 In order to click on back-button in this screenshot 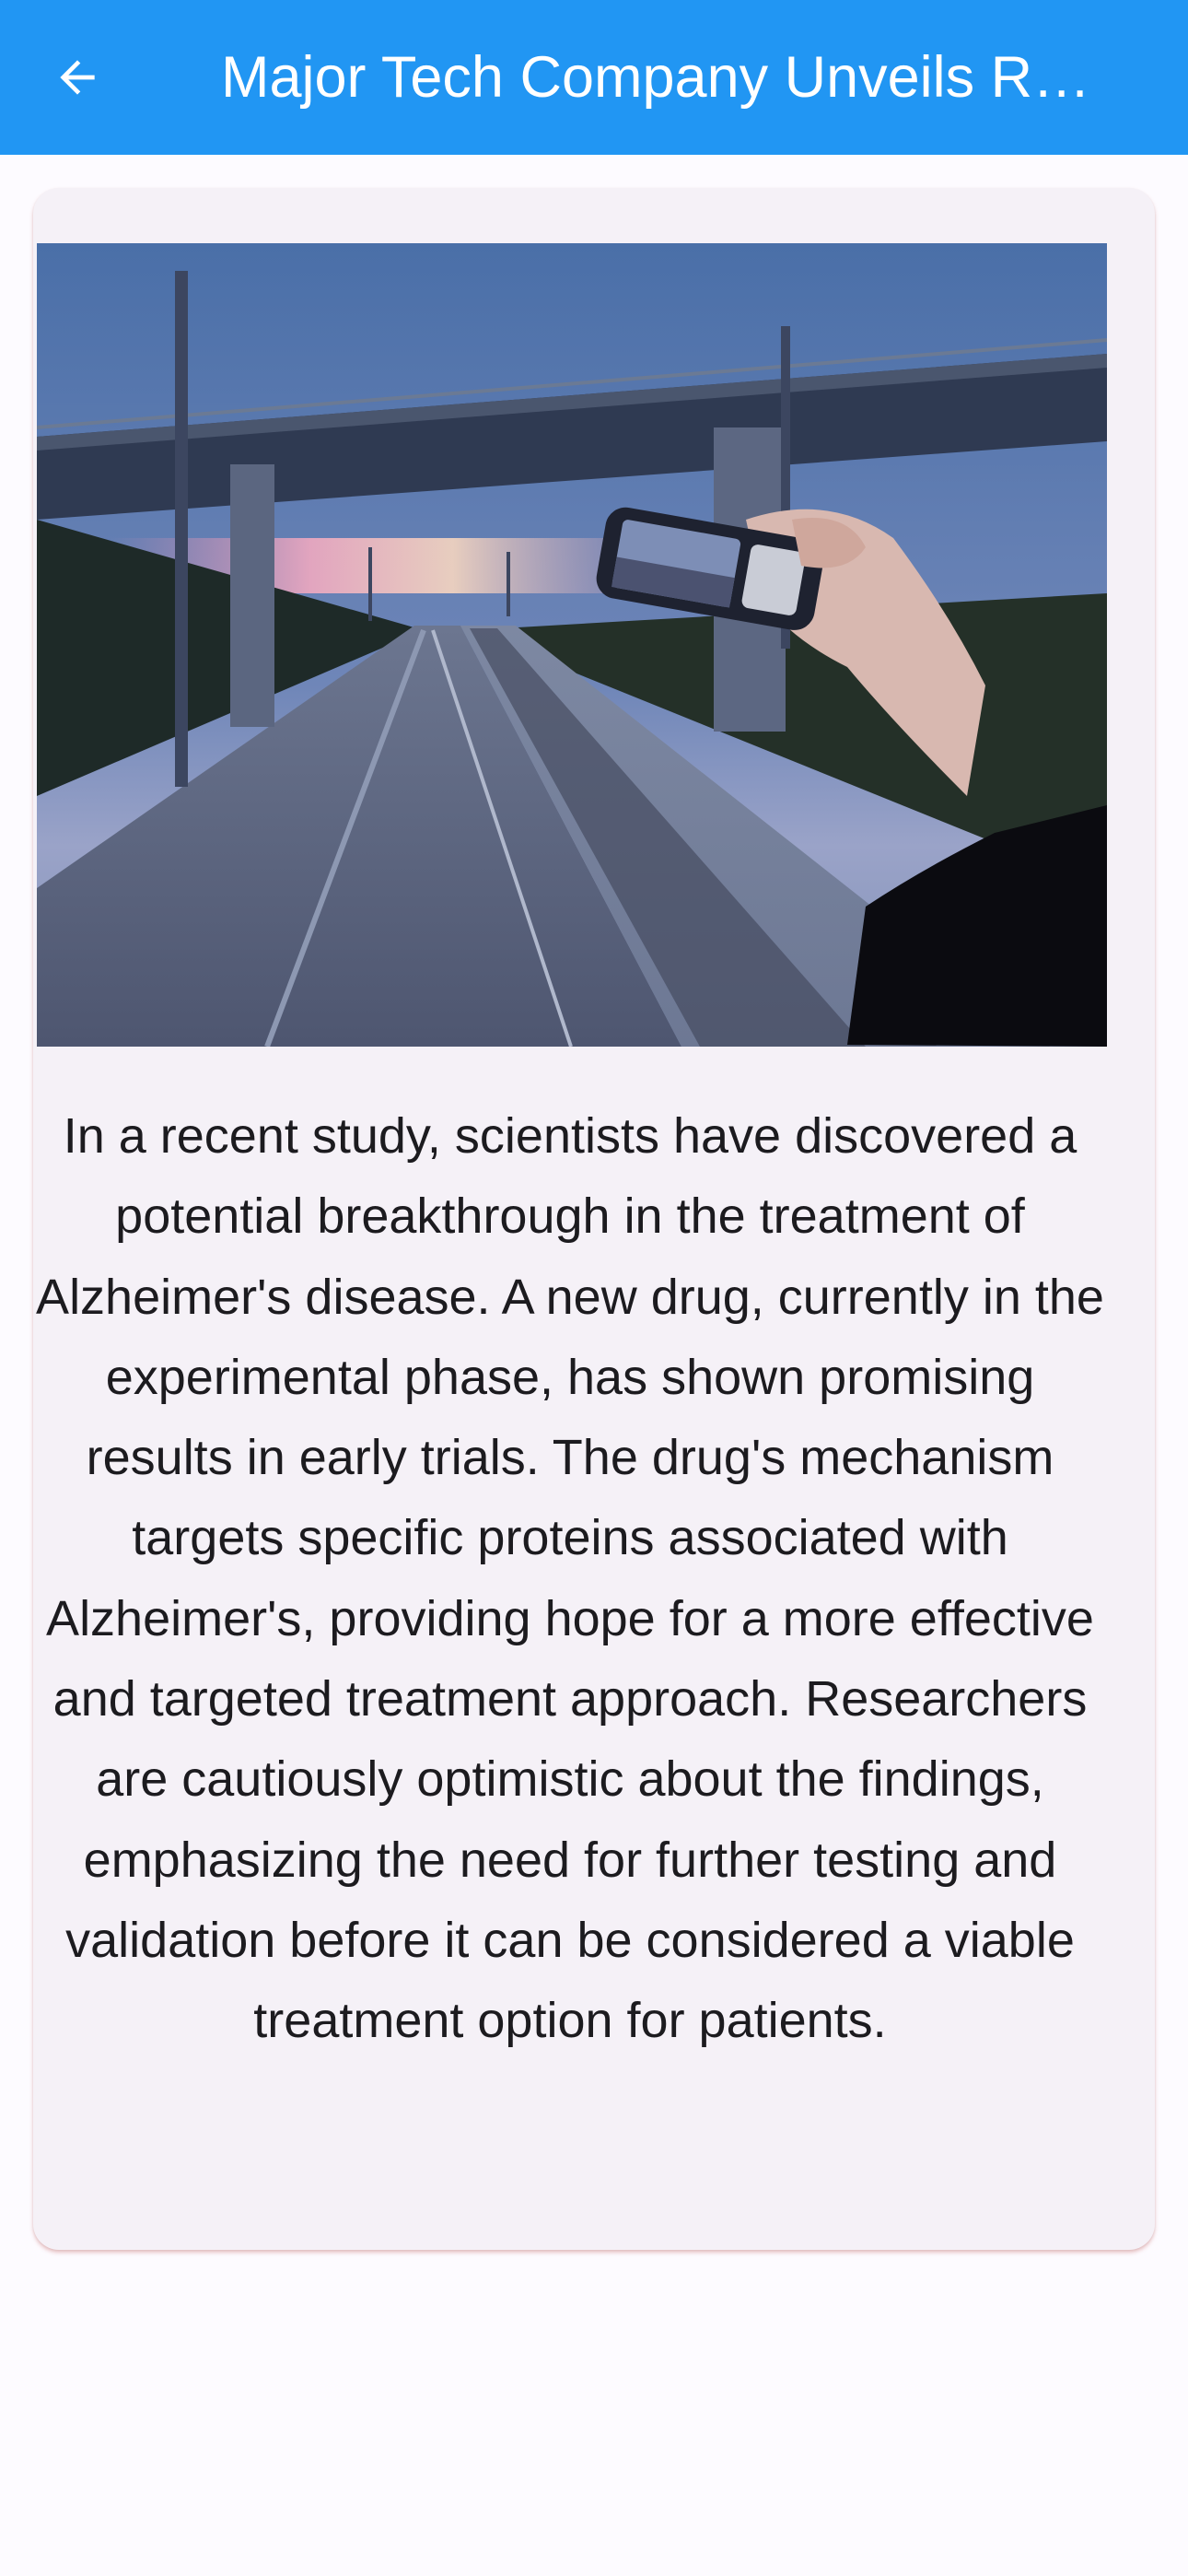, I will do `click(77, 77)`.